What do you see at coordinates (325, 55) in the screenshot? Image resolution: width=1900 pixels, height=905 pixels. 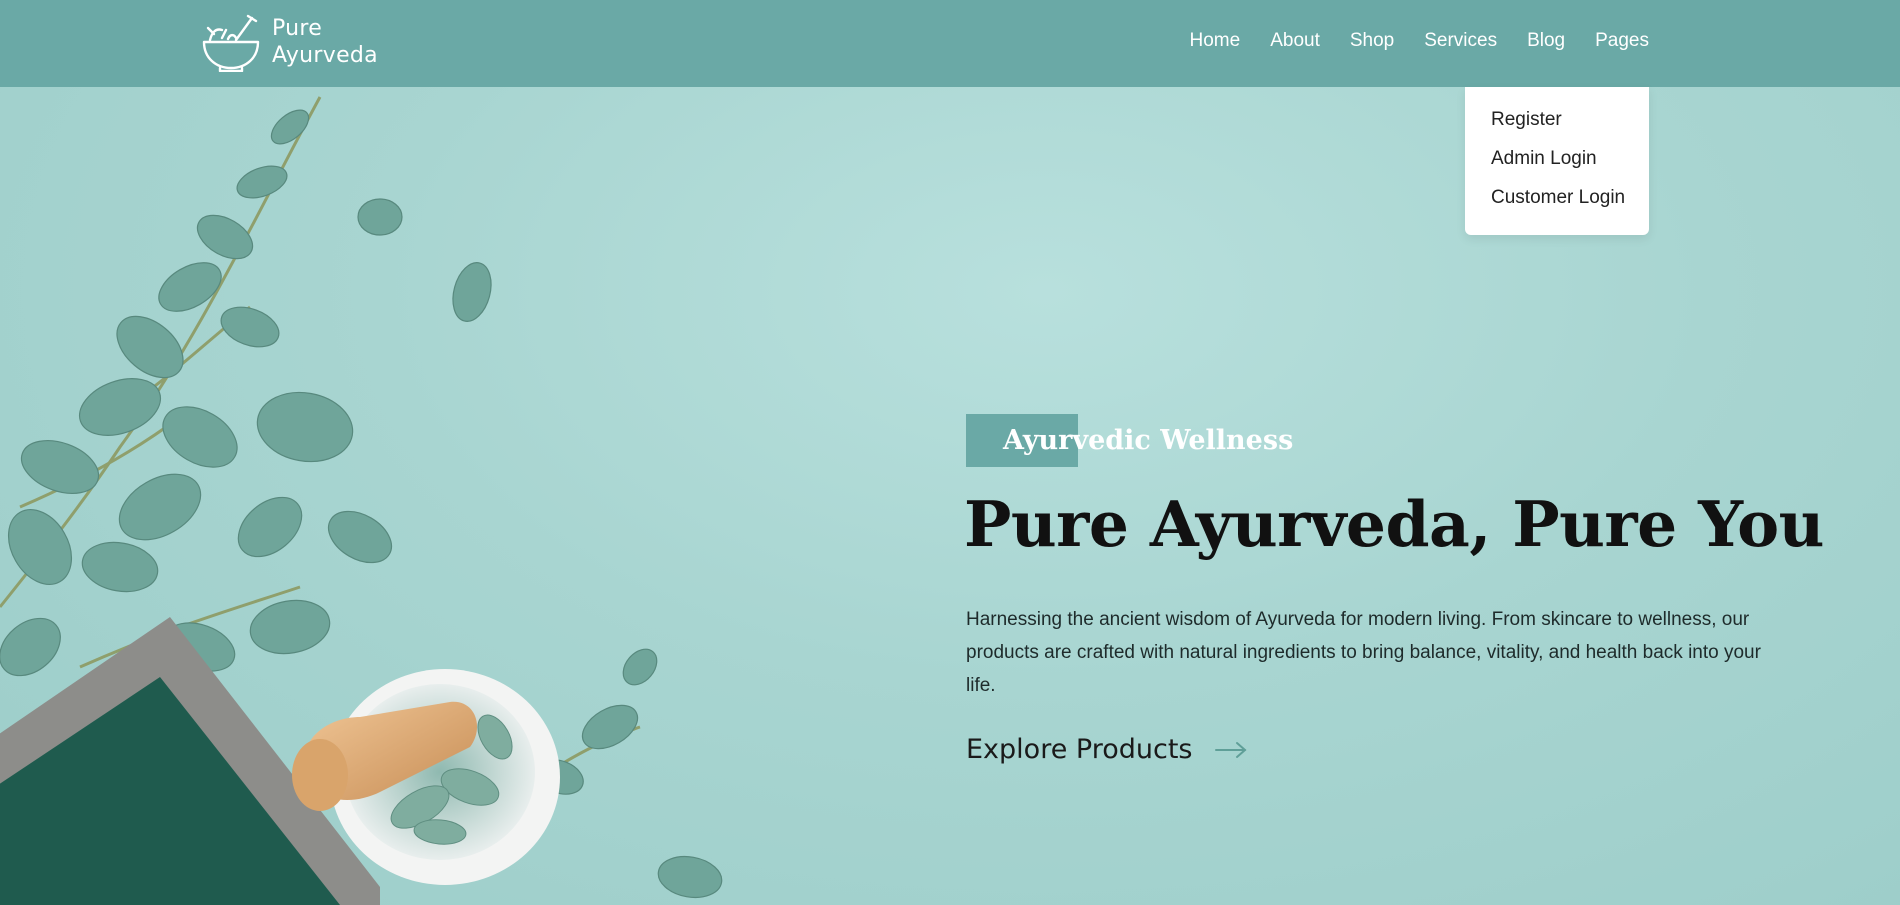 I see `brand-name-line2: Ayurveda` at bounding box center [325, 55].